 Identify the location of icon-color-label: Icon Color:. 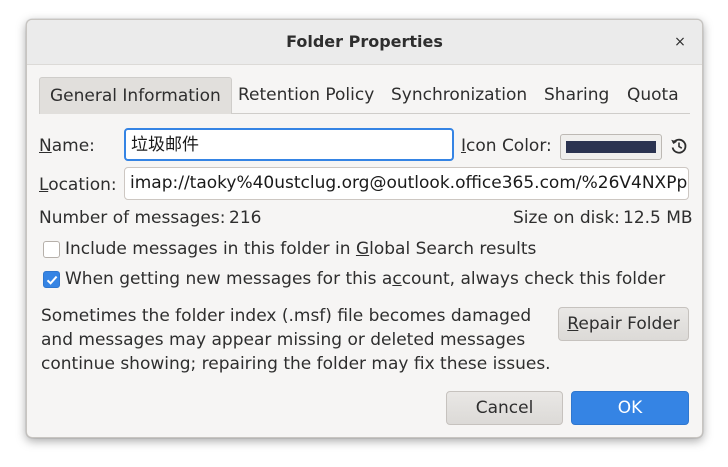
(506, 146).